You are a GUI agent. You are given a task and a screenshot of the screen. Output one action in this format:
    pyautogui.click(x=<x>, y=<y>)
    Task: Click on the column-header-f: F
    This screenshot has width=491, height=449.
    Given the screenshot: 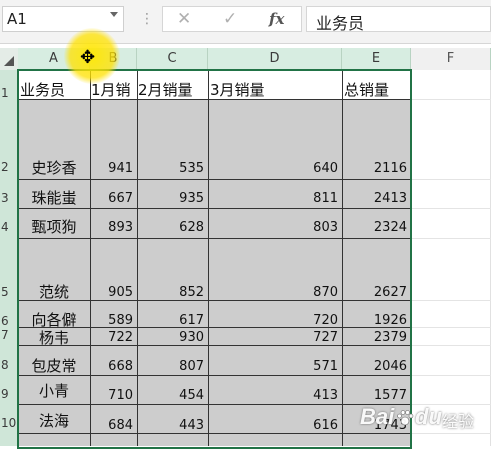 What is the action you would take?
    pyautogui.click(x=451, y=59)
    